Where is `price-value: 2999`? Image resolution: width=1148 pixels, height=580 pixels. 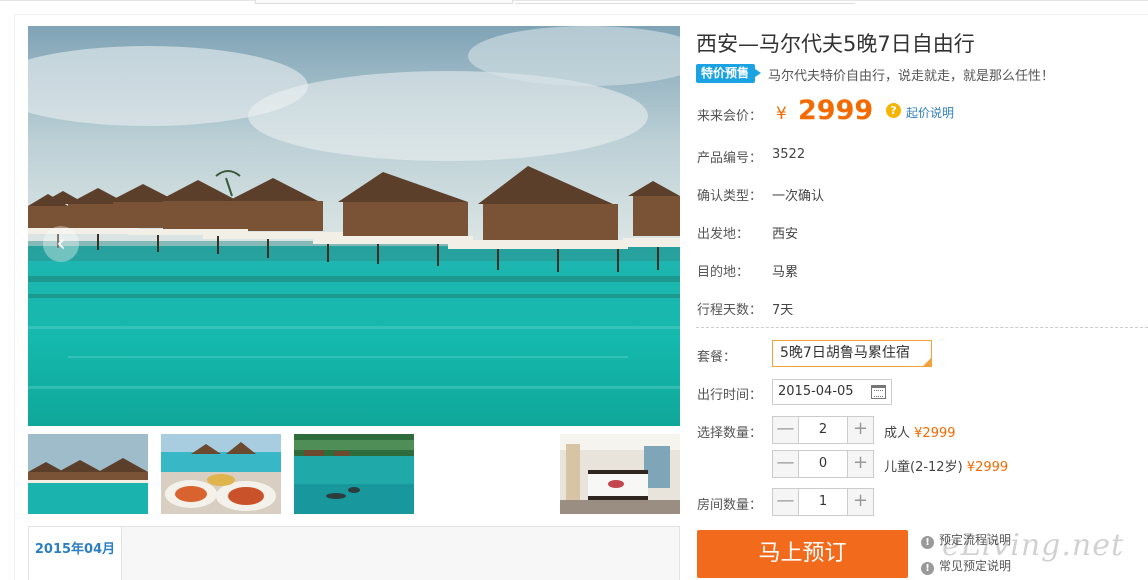
price-value: 2999 is located at coordinates (836, 110).